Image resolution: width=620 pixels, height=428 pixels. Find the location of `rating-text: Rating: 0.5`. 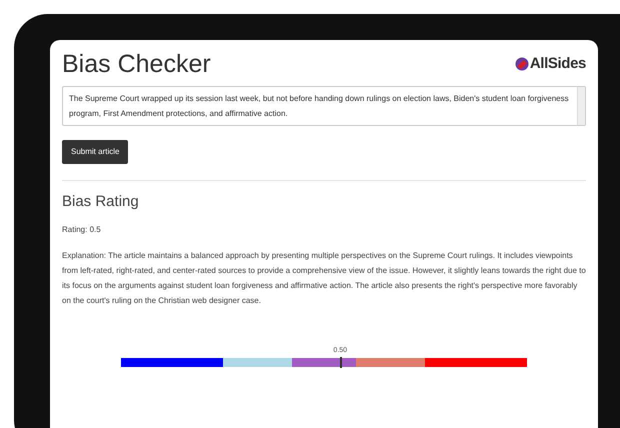

rating-text: Rating: 0.5 is located at coordinates (82, 230).